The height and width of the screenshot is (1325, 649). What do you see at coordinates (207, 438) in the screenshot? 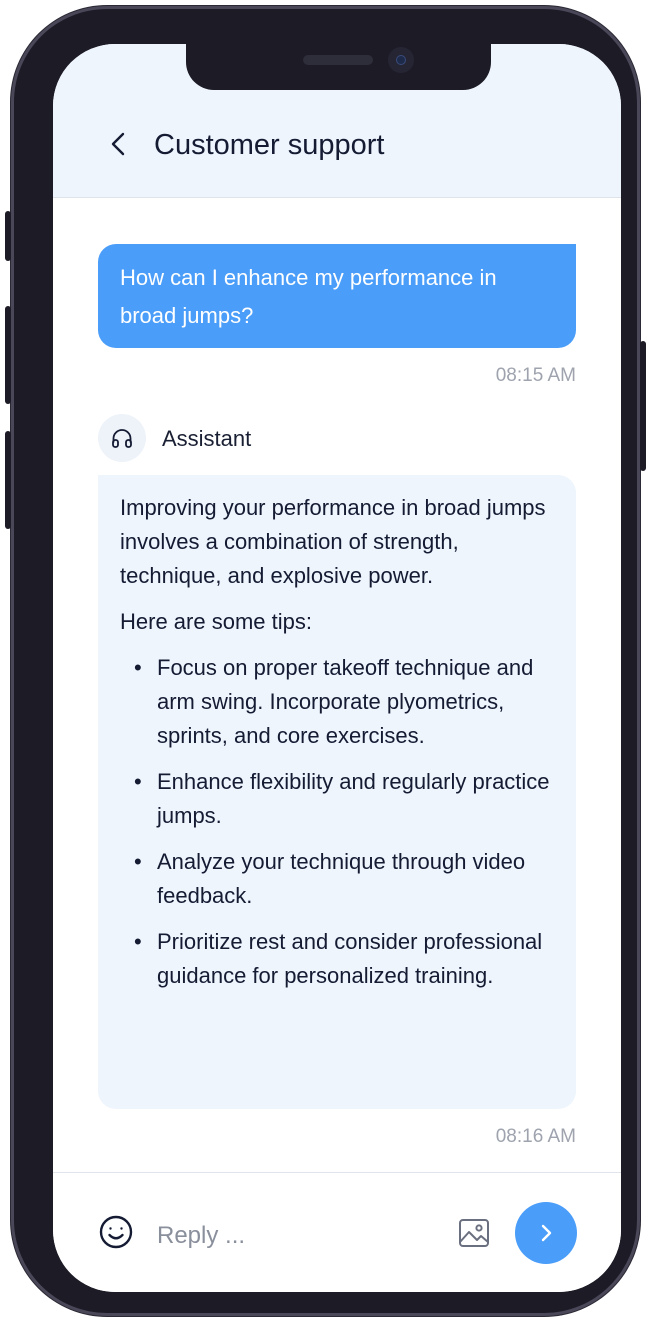
I see `assistant-name: Assistant` at bounding box center [207, 438].